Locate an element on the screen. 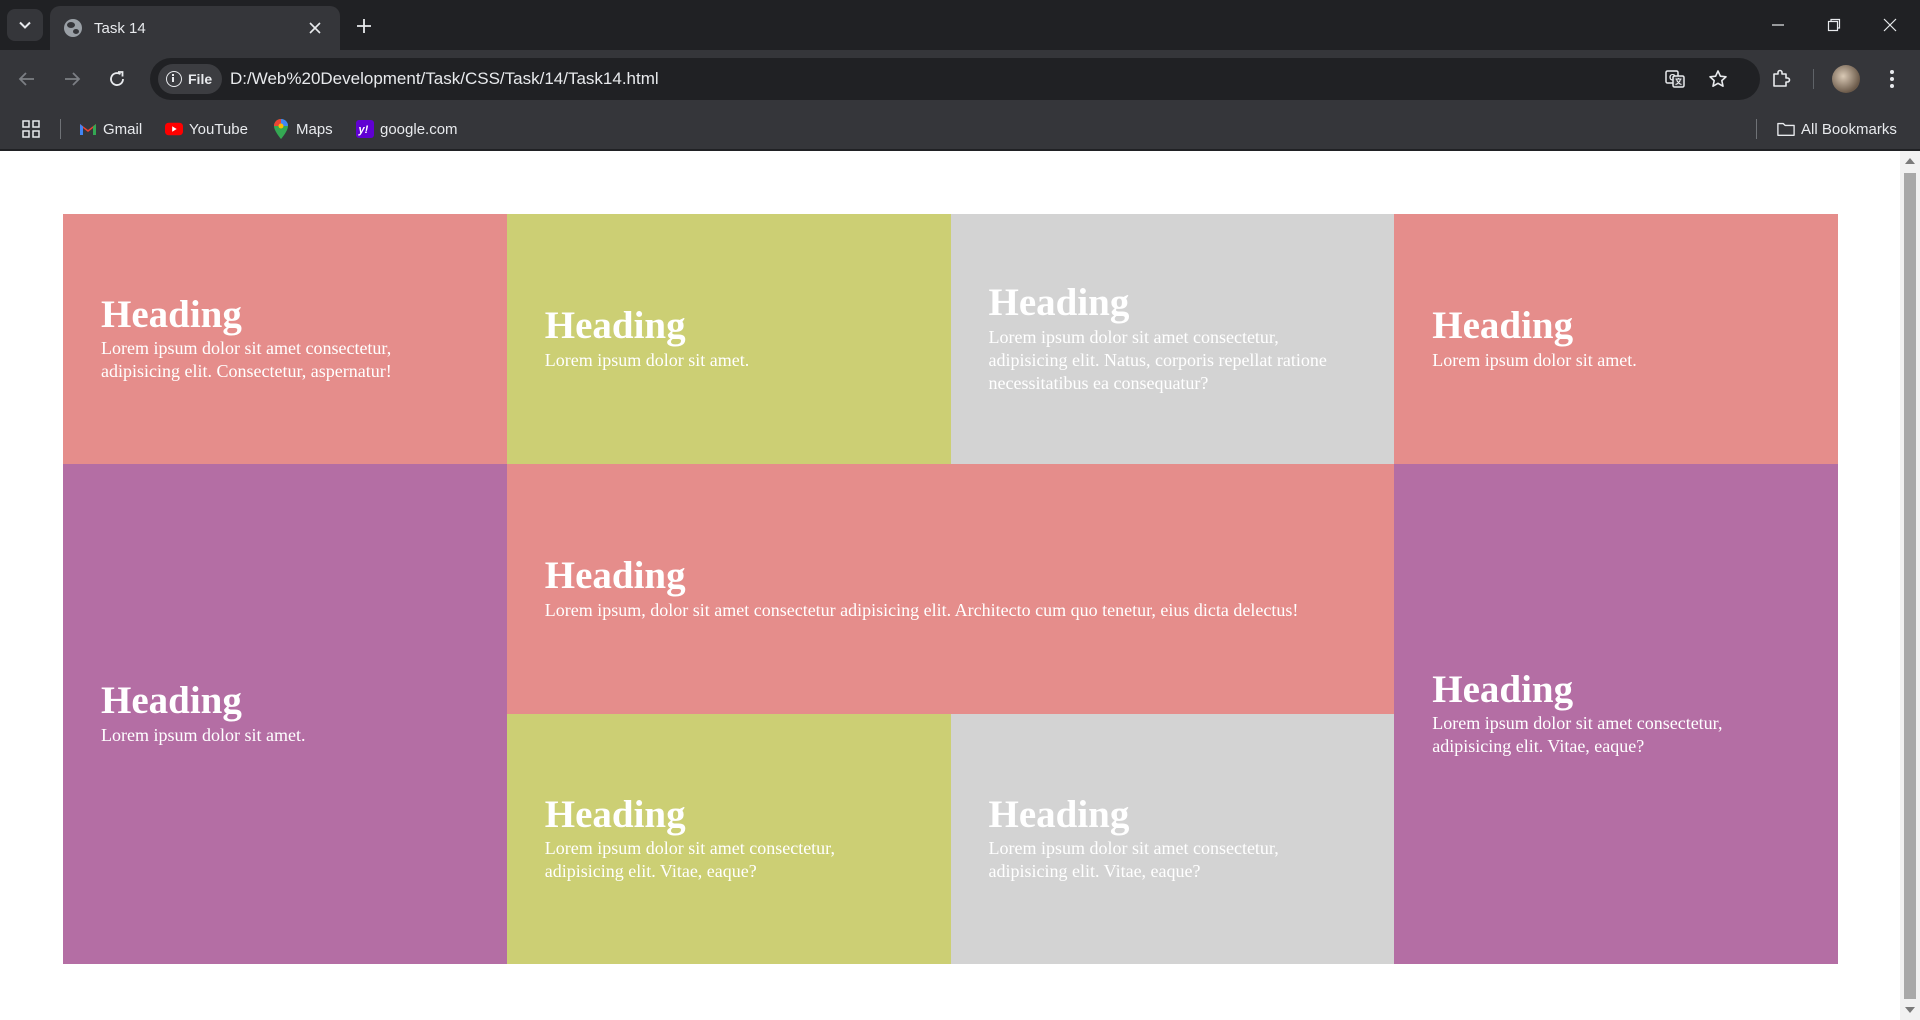 The width and height of the screenshot is (1920, 1020). page-scrollbar is located at coordinates (1910, 585).